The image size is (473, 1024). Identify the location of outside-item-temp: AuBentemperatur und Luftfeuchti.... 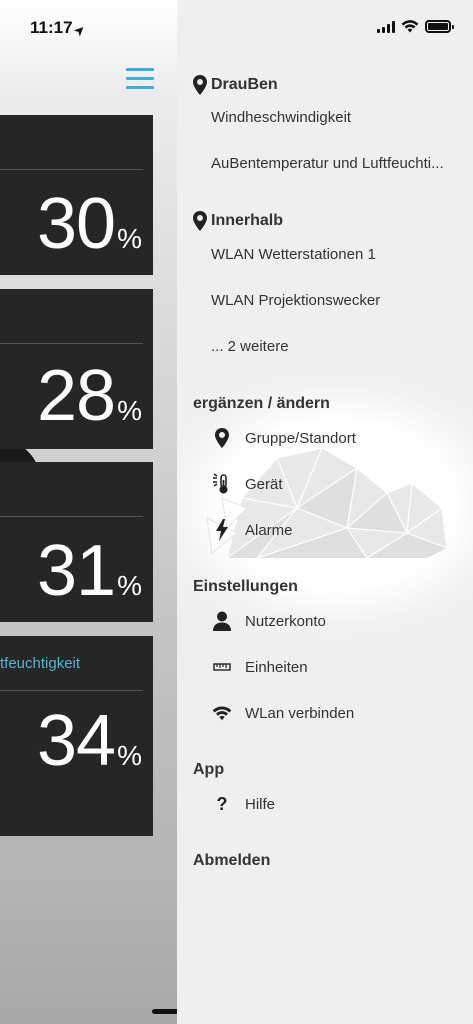
(340, 163).